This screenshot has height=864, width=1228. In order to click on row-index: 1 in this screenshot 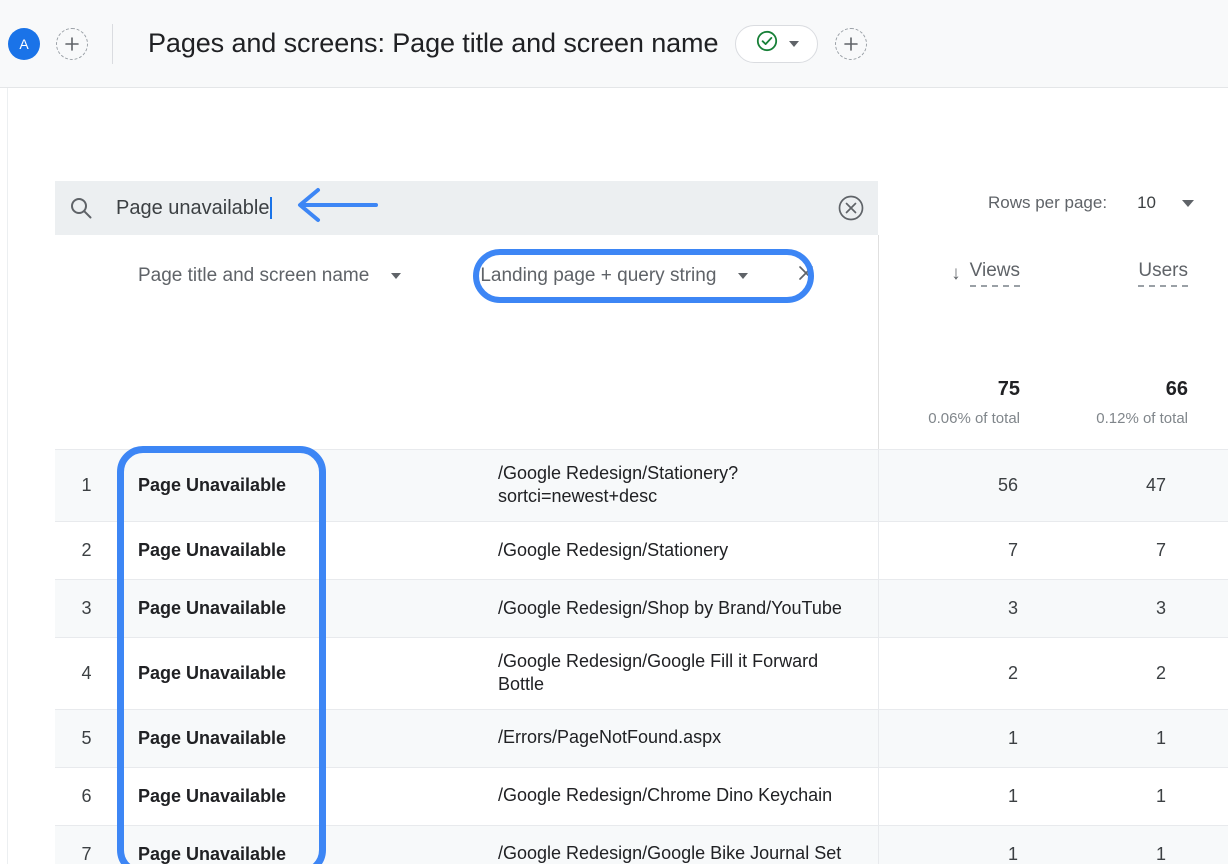, I will do `click(86, 484)`.